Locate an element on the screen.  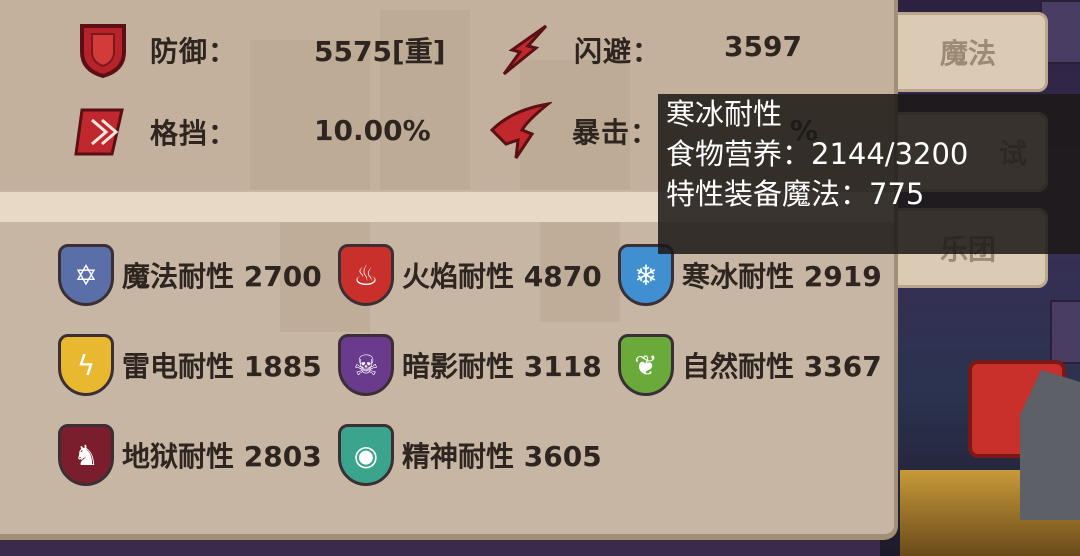
resistance-lightning: ϟ 雷电耐性 1885 is located at coordinates (190, 365).